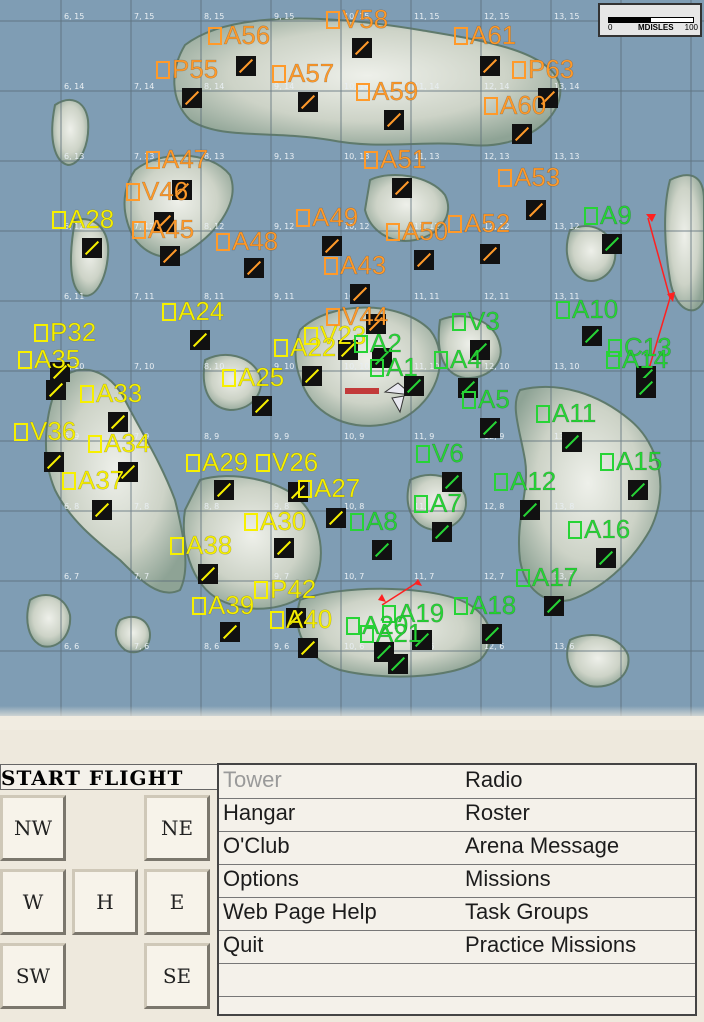 The width and height of the screenshot is (704, 1022). I want to click on menu-quit: Quit, so click(243, 945).